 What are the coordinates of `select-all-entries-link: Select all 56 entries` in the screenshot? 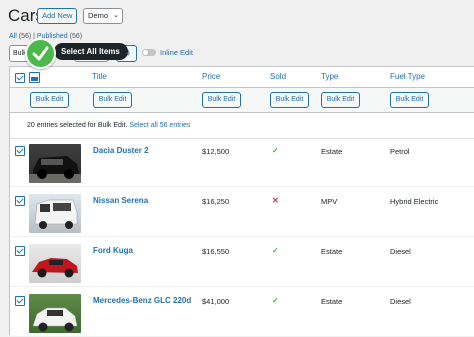 It's located at (159, 125).